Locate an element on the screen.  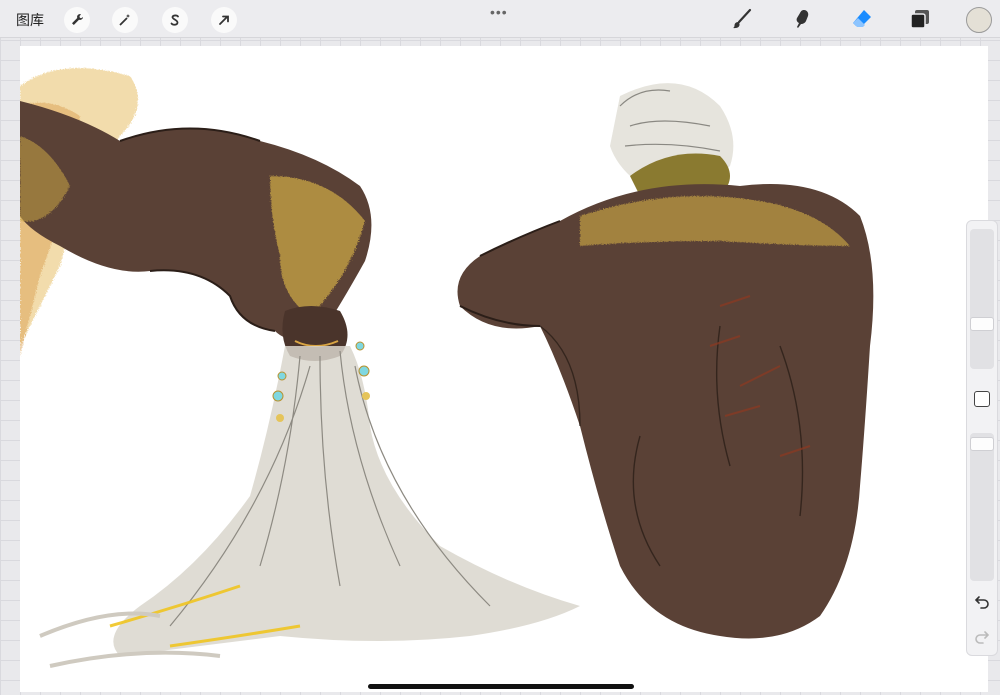
undo-button is located at coordinates (982, 601).